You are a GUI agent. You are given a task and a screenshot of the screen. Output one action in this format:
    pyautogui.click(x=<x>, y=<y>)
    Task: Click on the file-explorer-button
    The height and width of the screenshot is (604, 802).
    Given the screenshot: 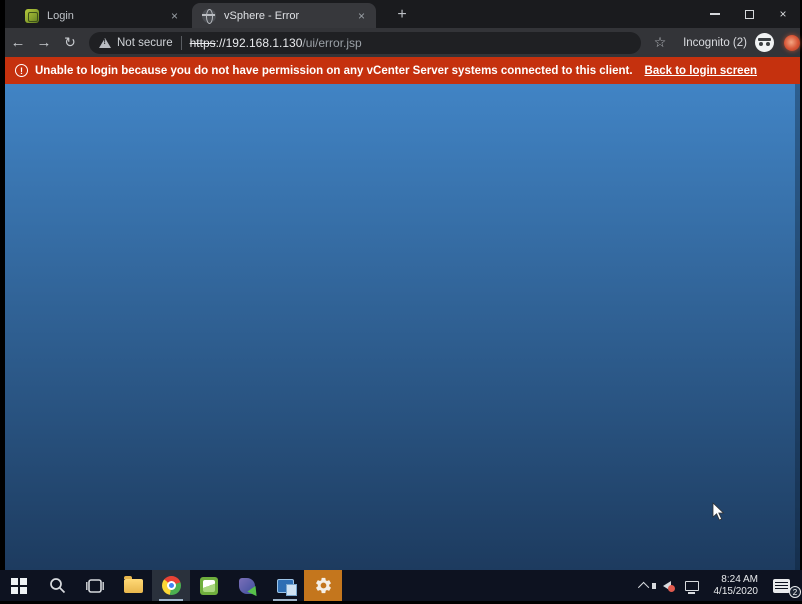 What is the action you would take?
    pyautogui.click(x=133, y=585)
    